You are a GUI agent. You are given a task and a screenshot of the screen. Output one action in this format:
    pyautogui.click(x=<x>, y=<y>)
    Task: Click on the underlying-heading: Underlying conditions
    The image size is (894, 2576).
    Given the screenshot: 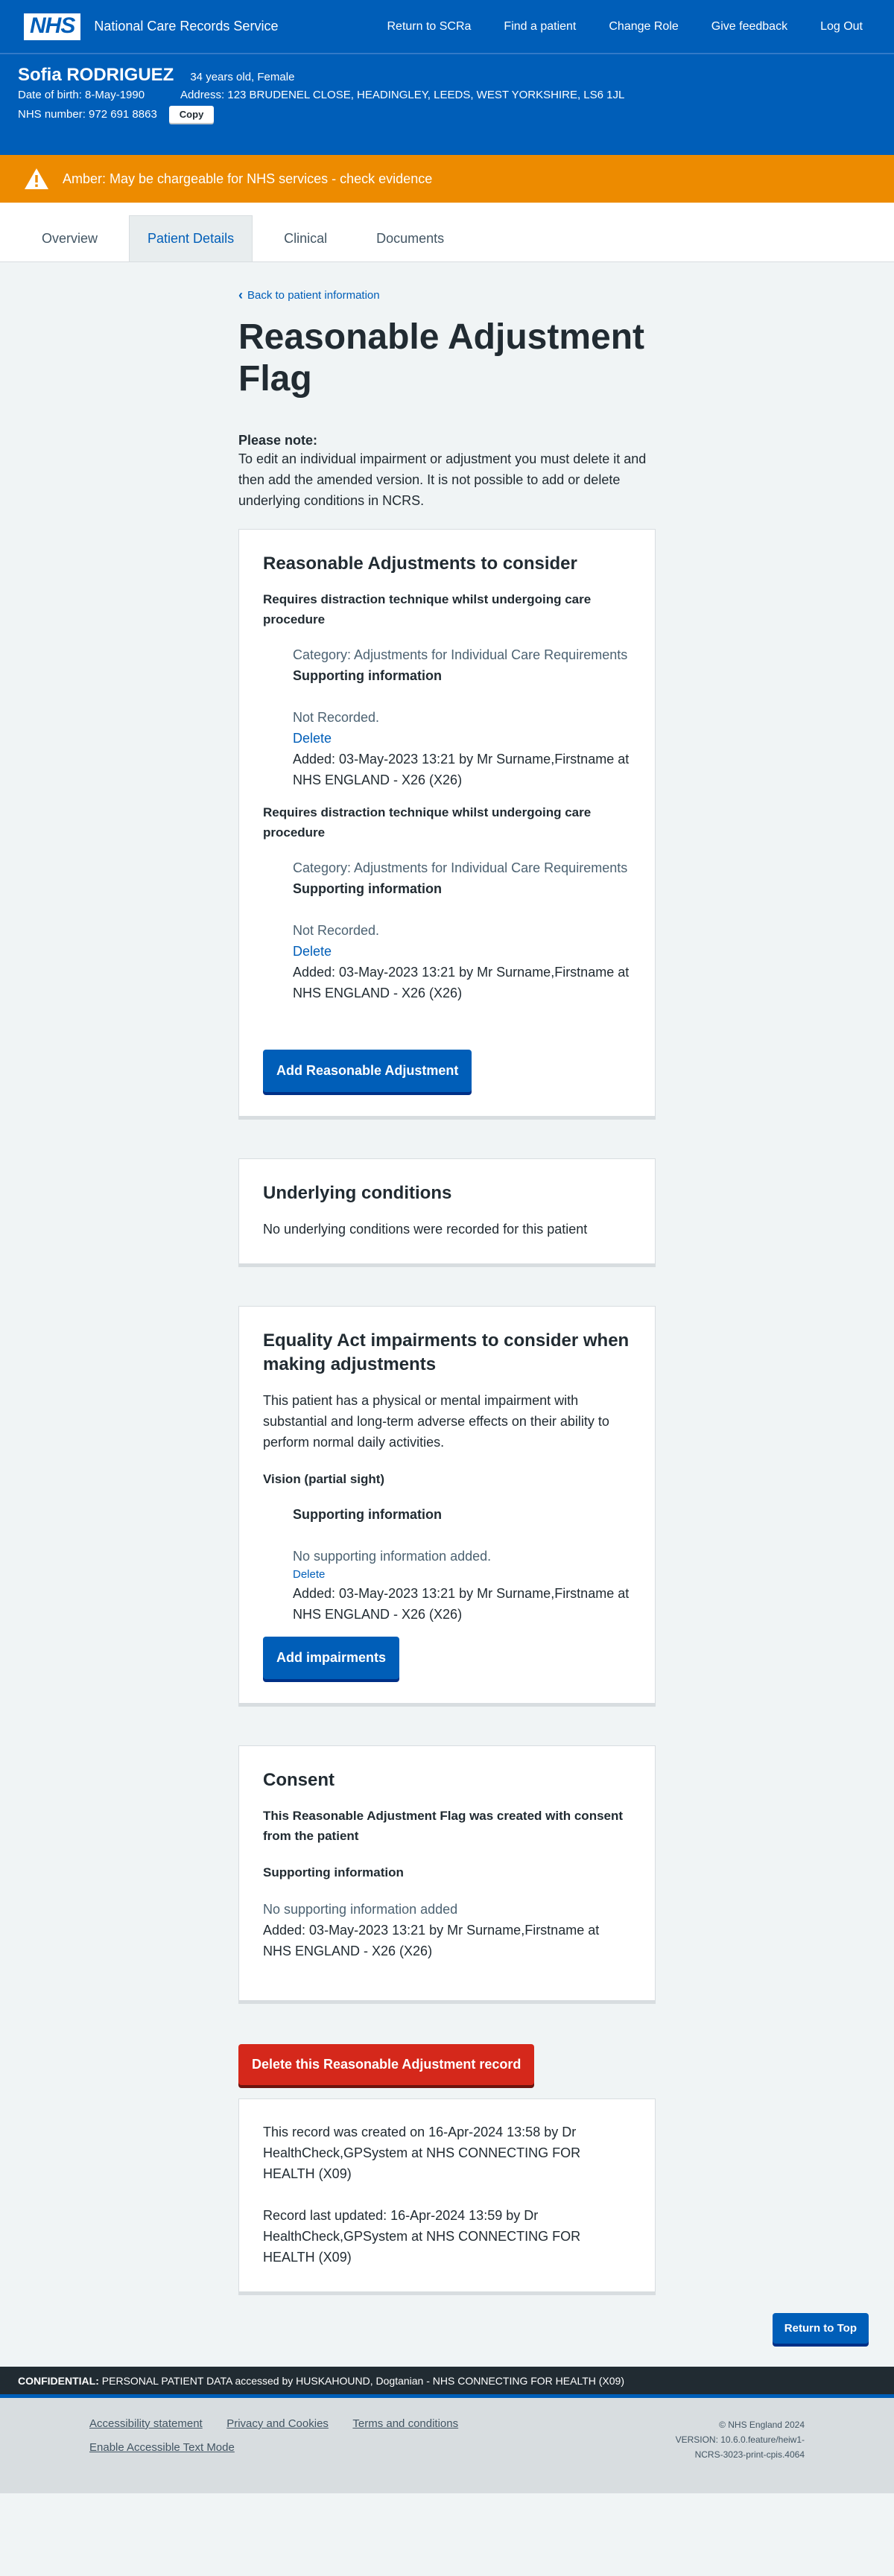 What is the action you would take?
    pyautogui.click(x=357, y=1193)
    